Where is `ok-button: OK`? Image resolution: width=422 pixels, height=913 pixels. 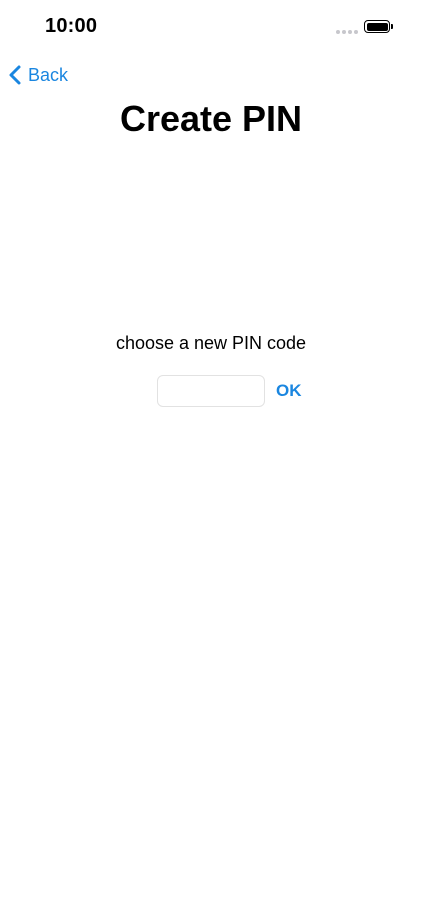 ok-button: OK is located at coordinates (289, 391).